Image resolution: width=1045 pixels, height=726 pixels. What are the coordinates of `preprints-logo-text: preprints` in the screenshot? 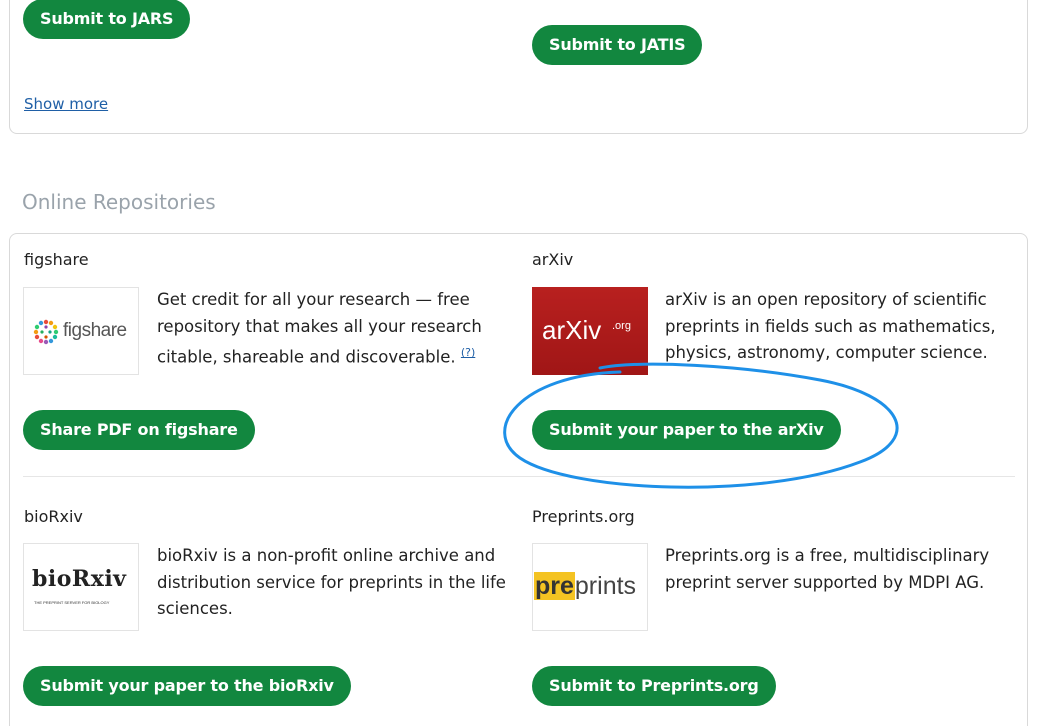 It's located at (585, 586).